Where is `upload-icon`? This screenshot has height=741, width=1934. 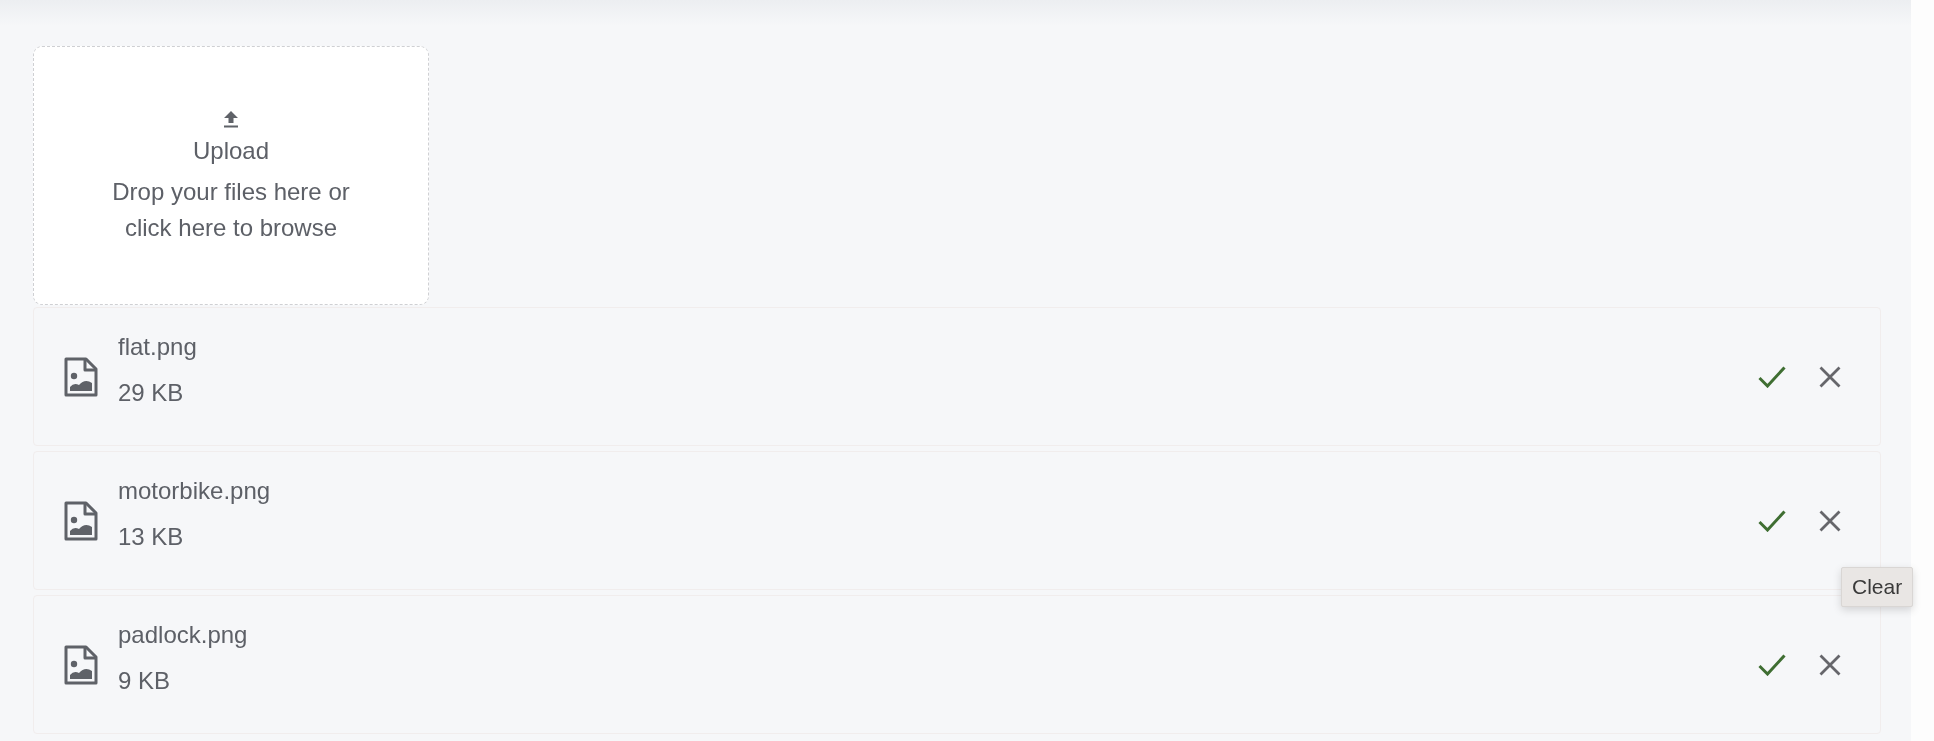 upload-icon is located at coordinates (231, 119).